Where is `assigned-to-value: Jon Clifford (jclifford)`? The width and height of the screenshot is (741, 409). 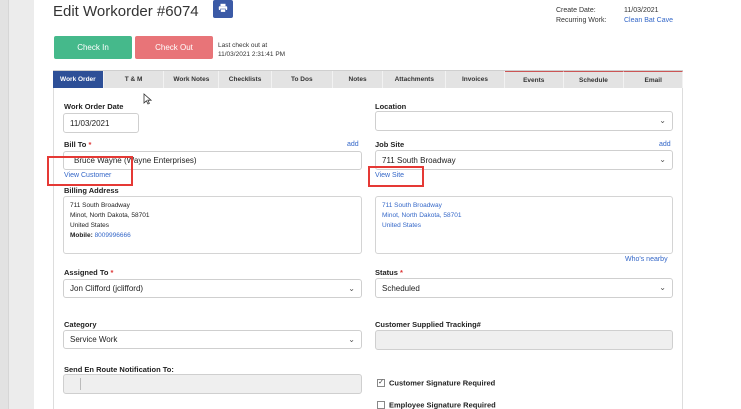
assigned-to-value: Jon Clifford (jclifford) is located at coordinates (107, 288).